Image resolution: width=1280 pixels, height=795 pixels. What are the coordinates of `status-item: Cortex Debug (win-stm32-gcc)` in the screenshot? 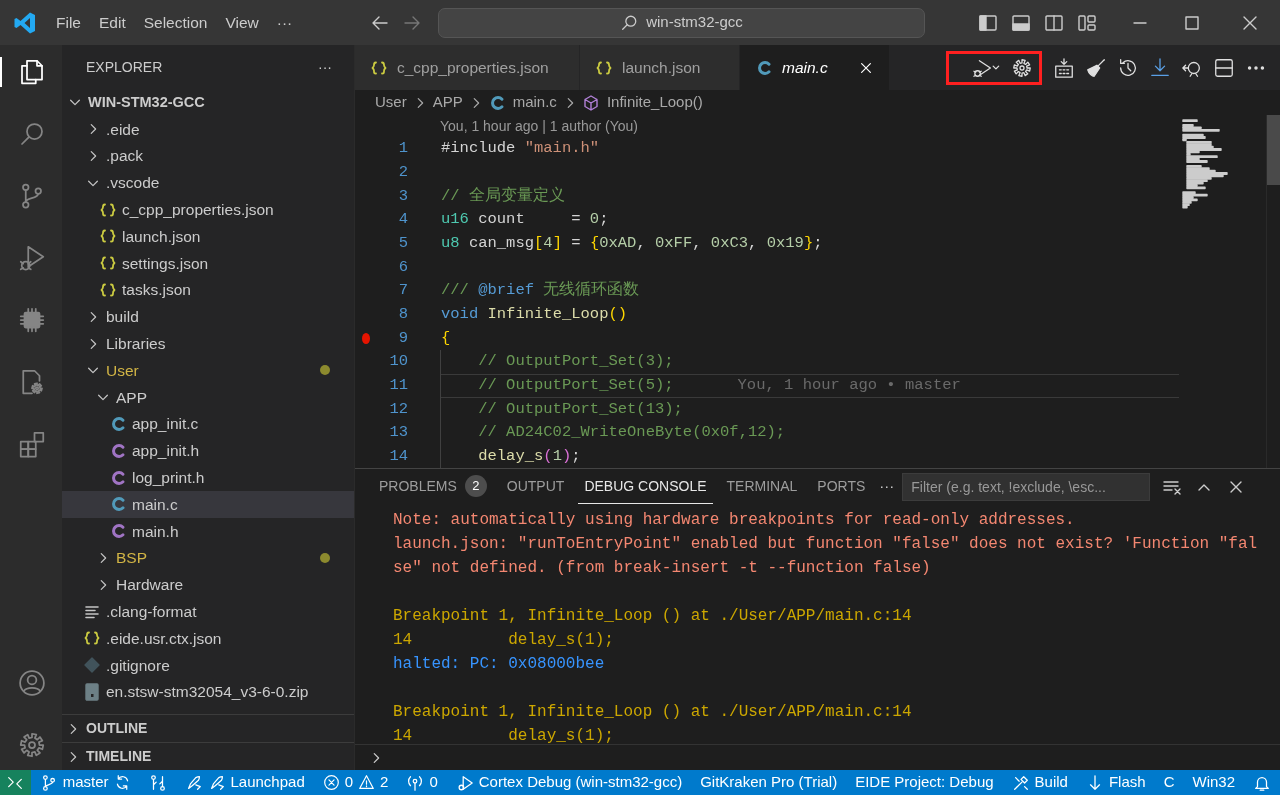 It's located at (569, 782).